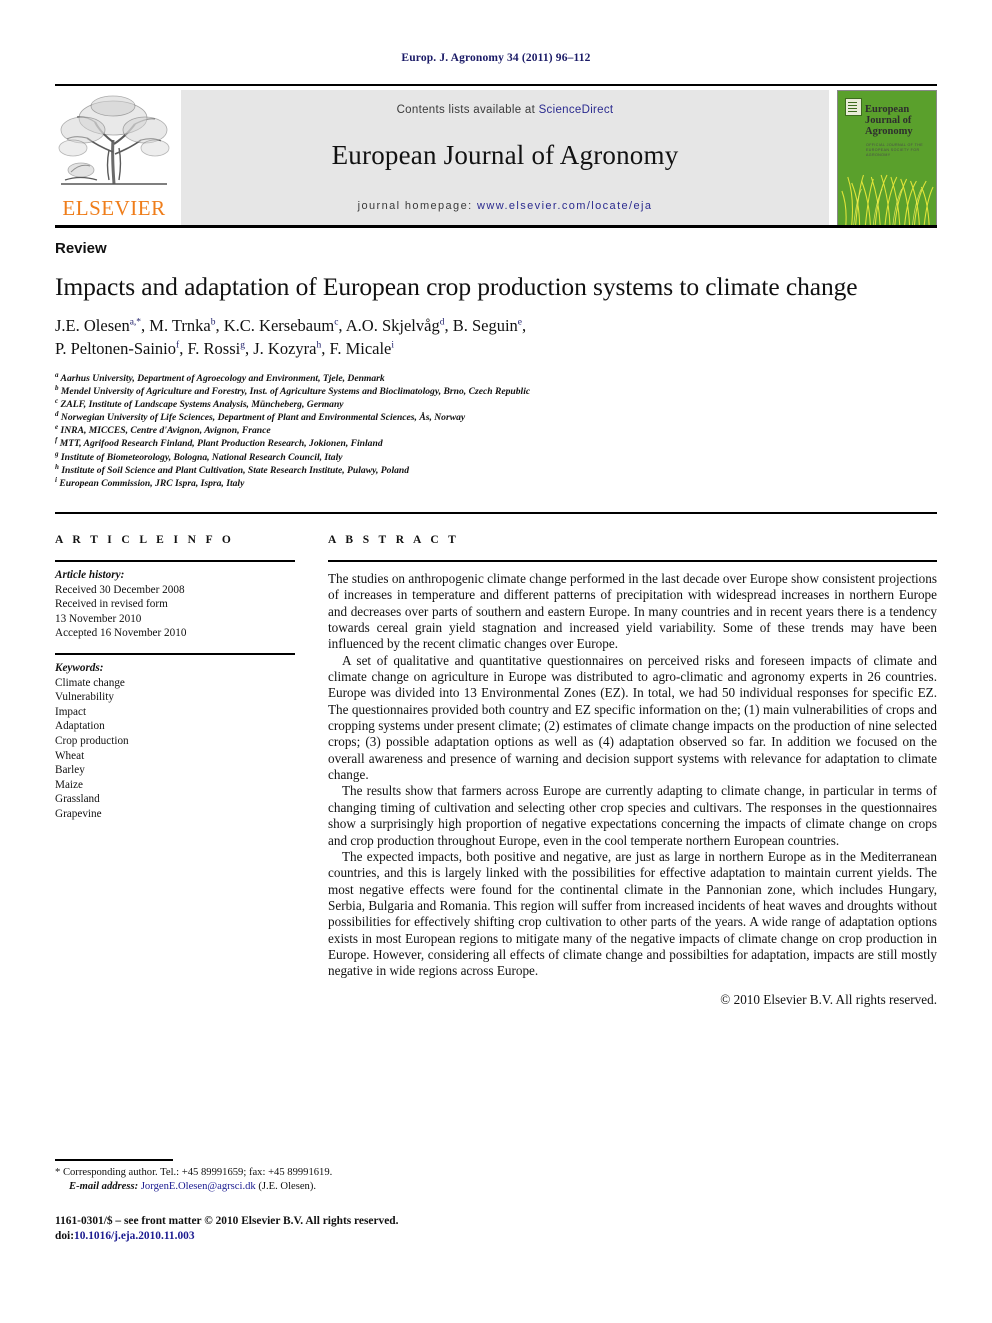 The width and height of the screenshot is (992, 1323). I want to click on keyword-item: Wheat, so click(70, 755).